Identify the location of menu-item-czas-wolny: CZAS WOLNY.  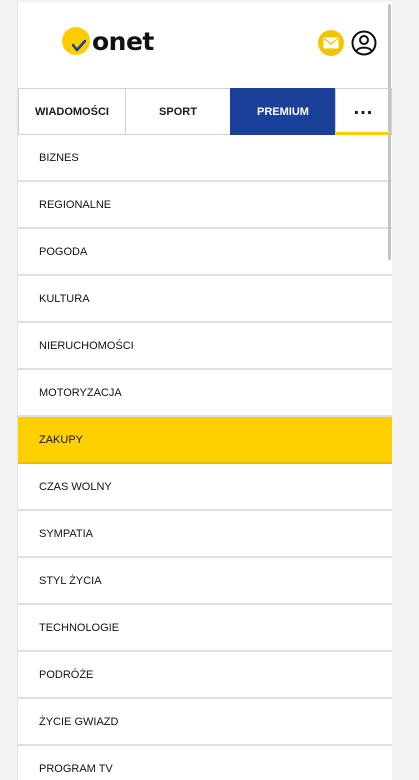
(205, 487).